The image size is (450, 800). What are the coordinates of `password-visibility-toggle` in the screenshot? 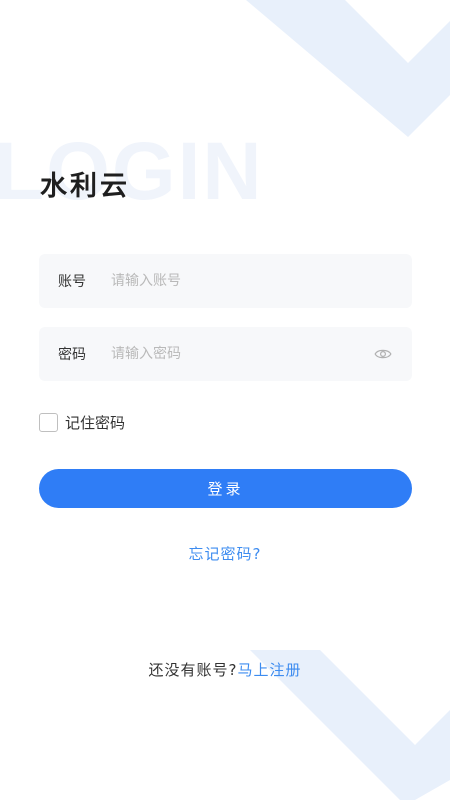 It's located at (383, 354).